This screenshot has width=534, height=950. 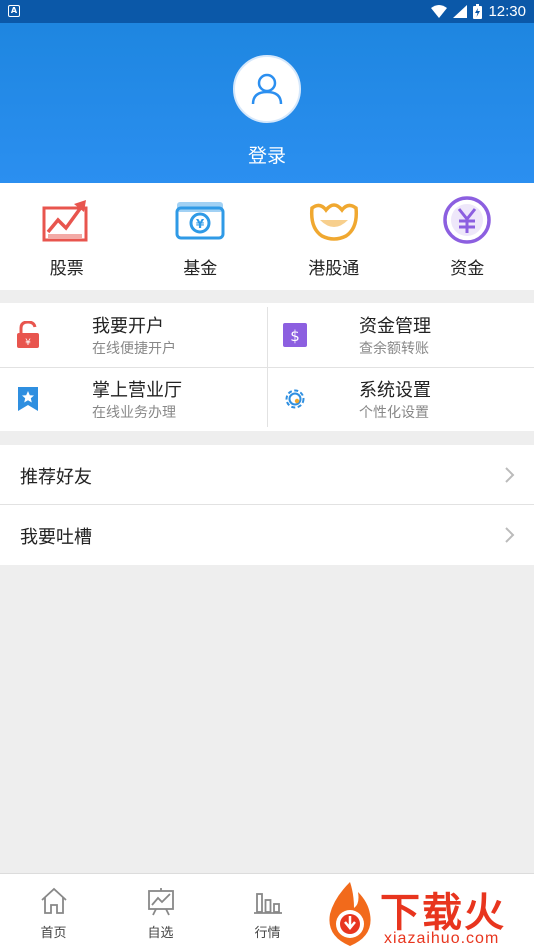 What do you see at coordinates (28, 399) in the screenshot?
I see `bookmark-star-icon` at bounding box center [28, 399].